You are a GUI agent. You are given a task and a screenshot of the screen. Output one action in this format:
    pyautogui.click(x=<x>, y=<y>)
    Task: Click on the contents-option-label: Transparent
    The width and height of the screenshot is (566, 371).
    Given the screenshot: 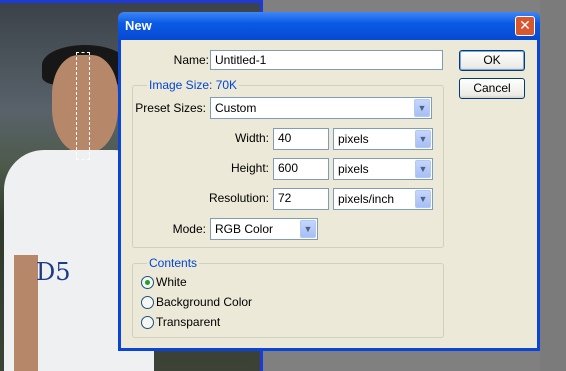 What is the action you would take?
    pyautogui.click(x=188, y=322)
    